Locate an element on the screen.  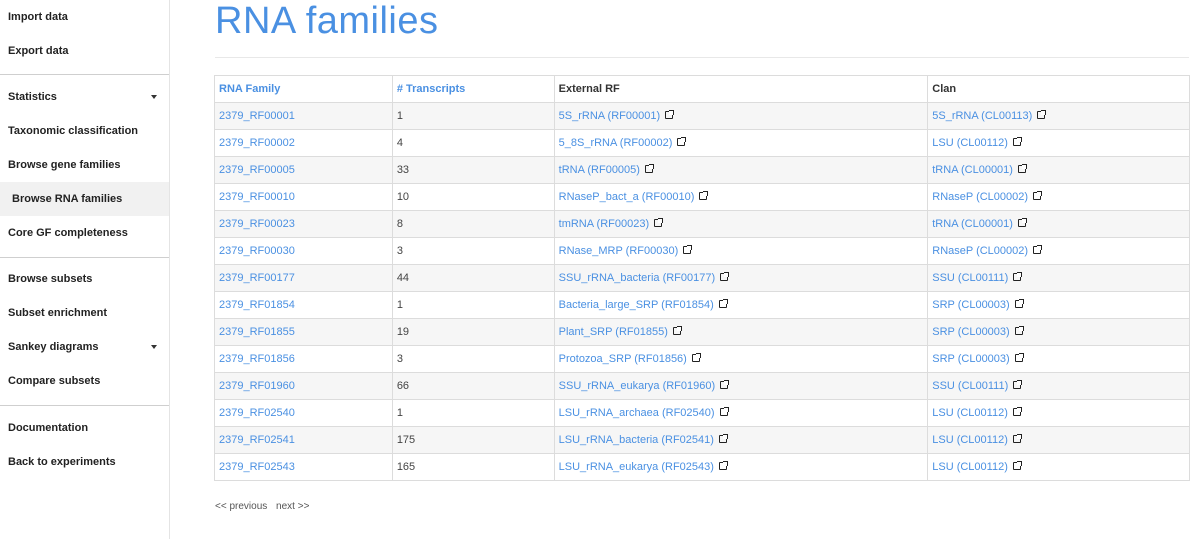
external-rf-link: 5_8S_rRNA (RF00002) is located at coordinates (616, 143).